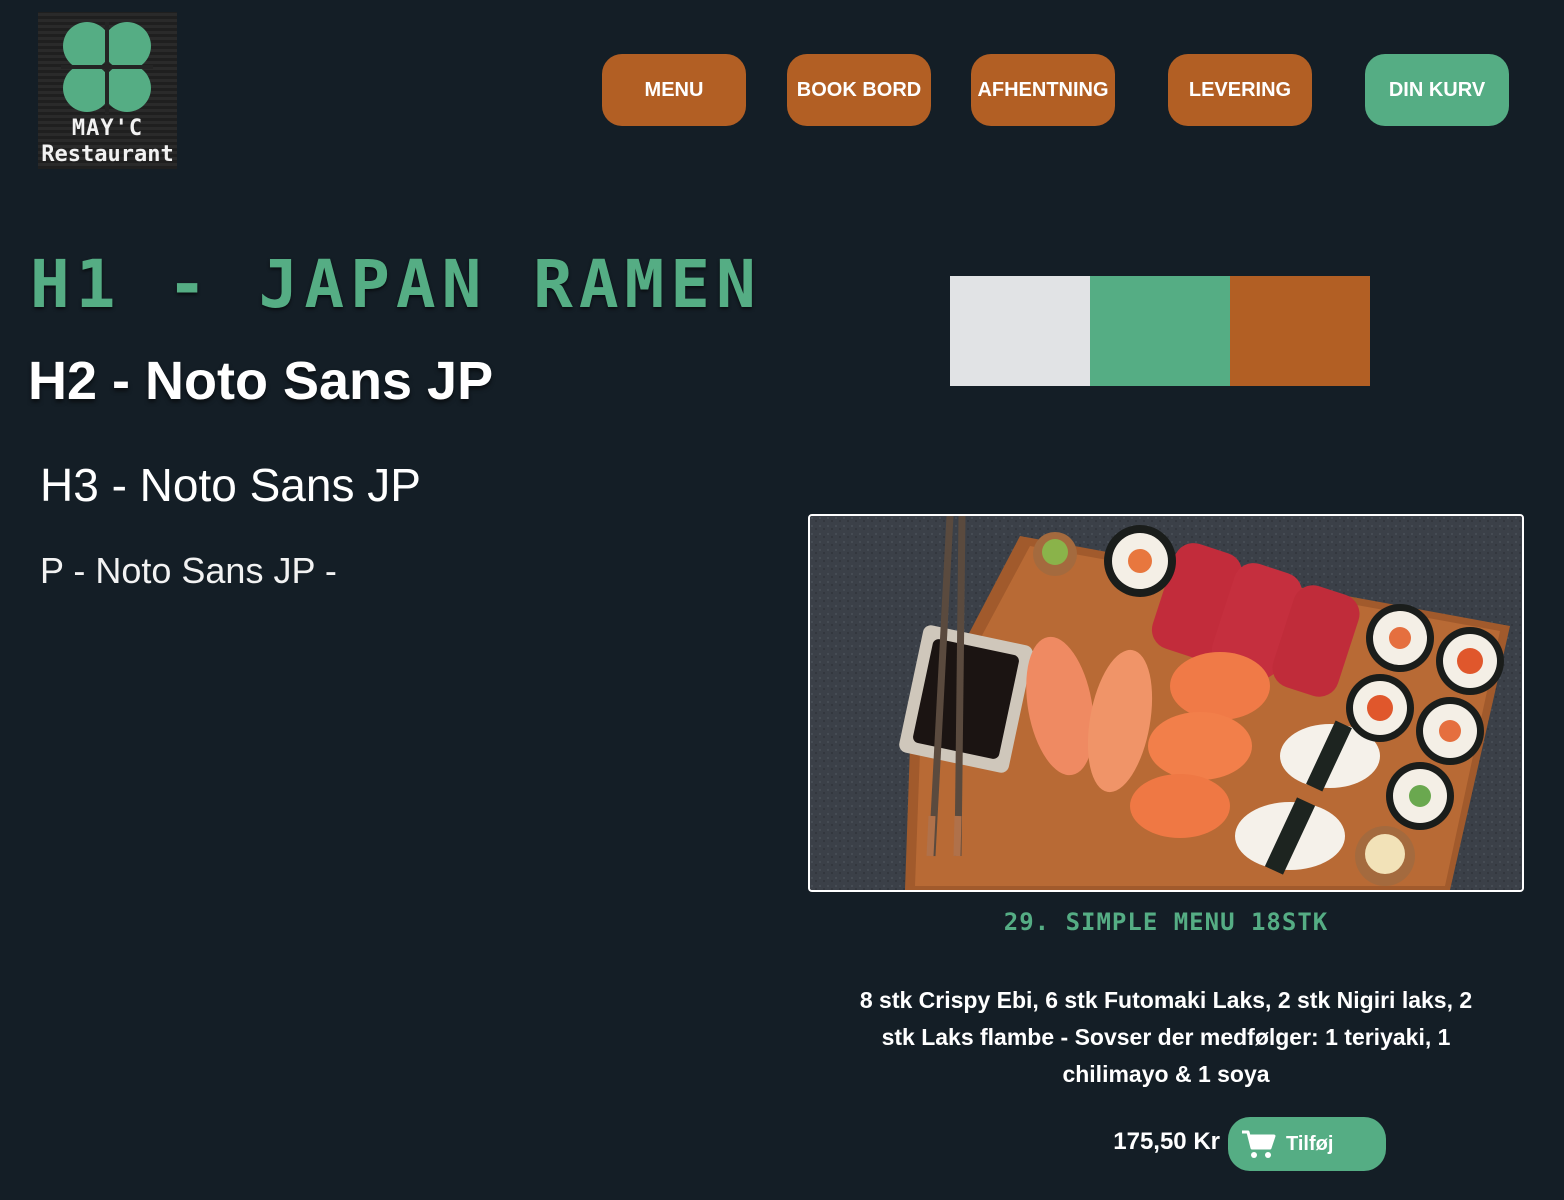 This screenshot has height=1200, width=1564. I want to click on restaurant-logo: MAY'C Restaurant, so click(107, 90).